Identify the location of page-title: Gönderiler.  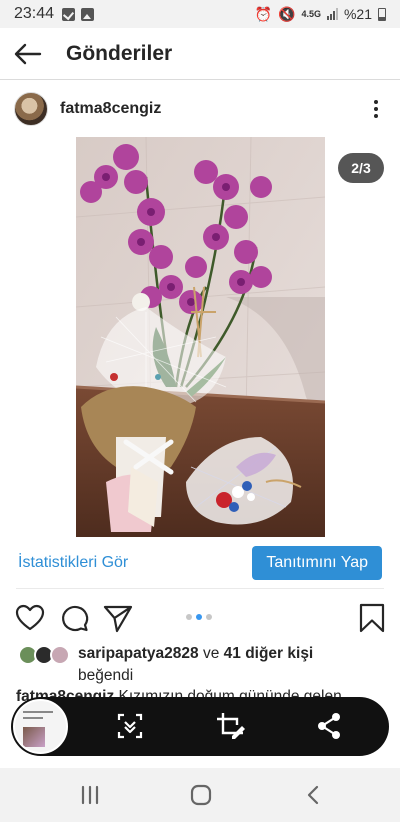
(119, 53).